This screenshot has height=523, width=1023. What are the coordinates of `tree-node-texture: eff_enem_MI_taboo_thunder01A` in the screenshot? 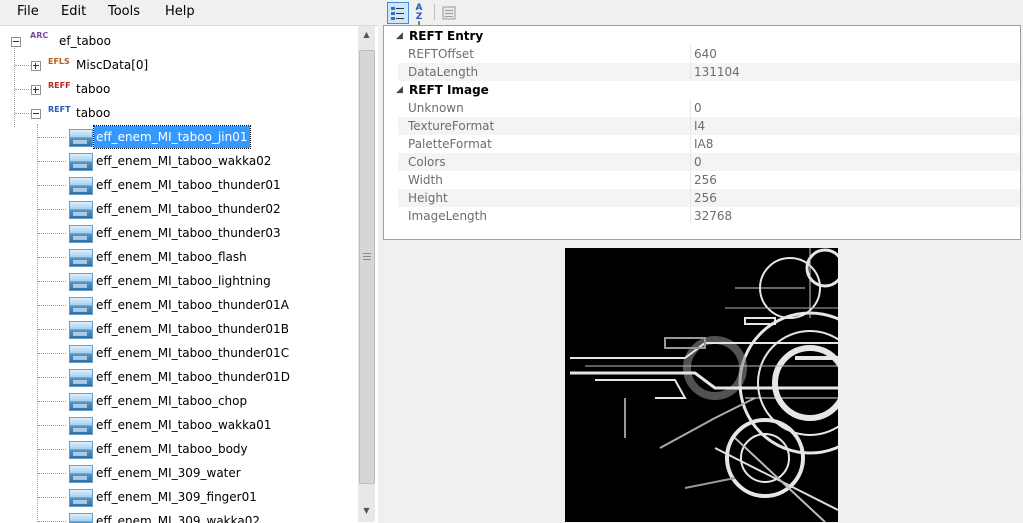 It's located at (170, 305).